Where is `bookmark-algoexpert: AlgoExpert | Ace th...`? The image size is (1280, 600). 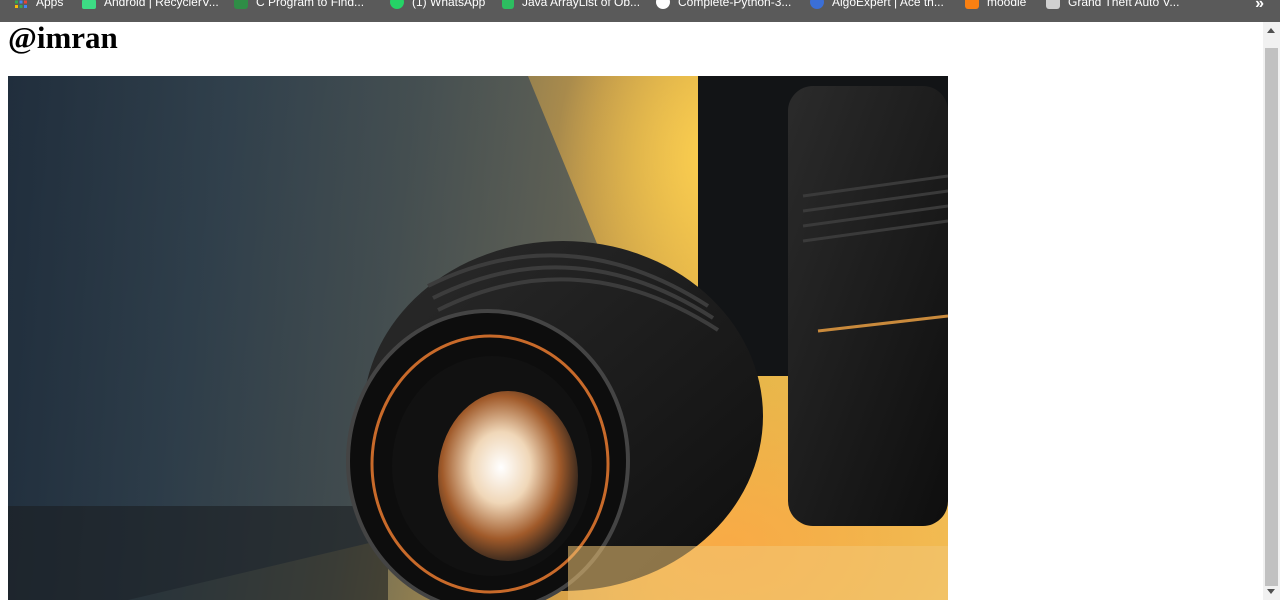
bookmark-algoexpert: AlgoExpert | Ace th... is located at coordinates (877, 11).